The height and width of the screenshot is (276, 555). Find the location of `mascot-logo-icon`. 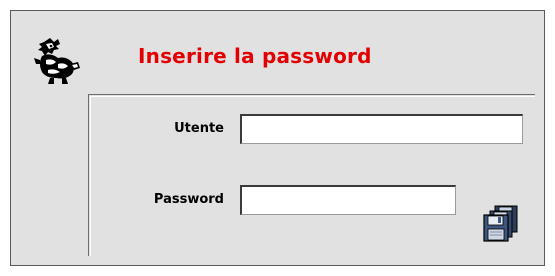

mascot-logo-icon is located at coordinates (57, 61).